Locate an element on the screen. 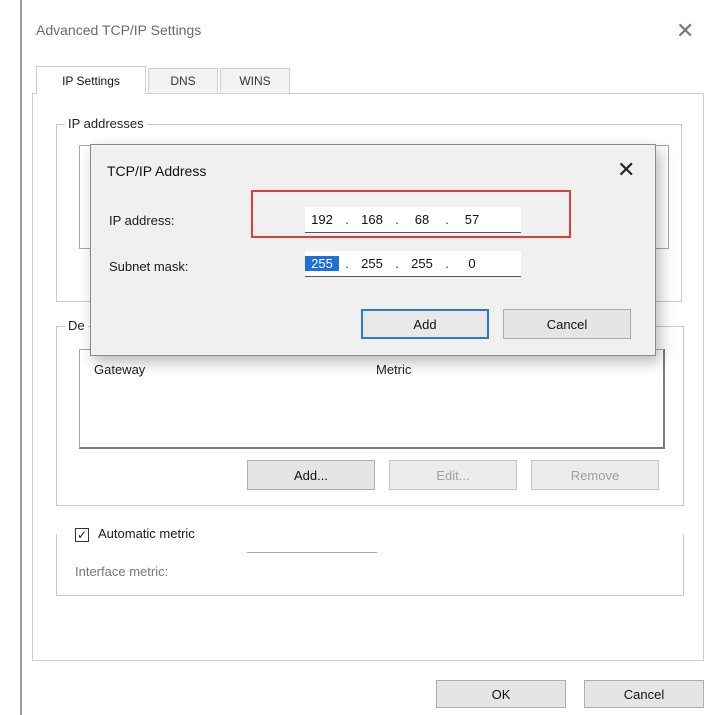 The width and height of the screenshot is (712, 715). tab-wins: WINS is located at coordinates (255, 81).